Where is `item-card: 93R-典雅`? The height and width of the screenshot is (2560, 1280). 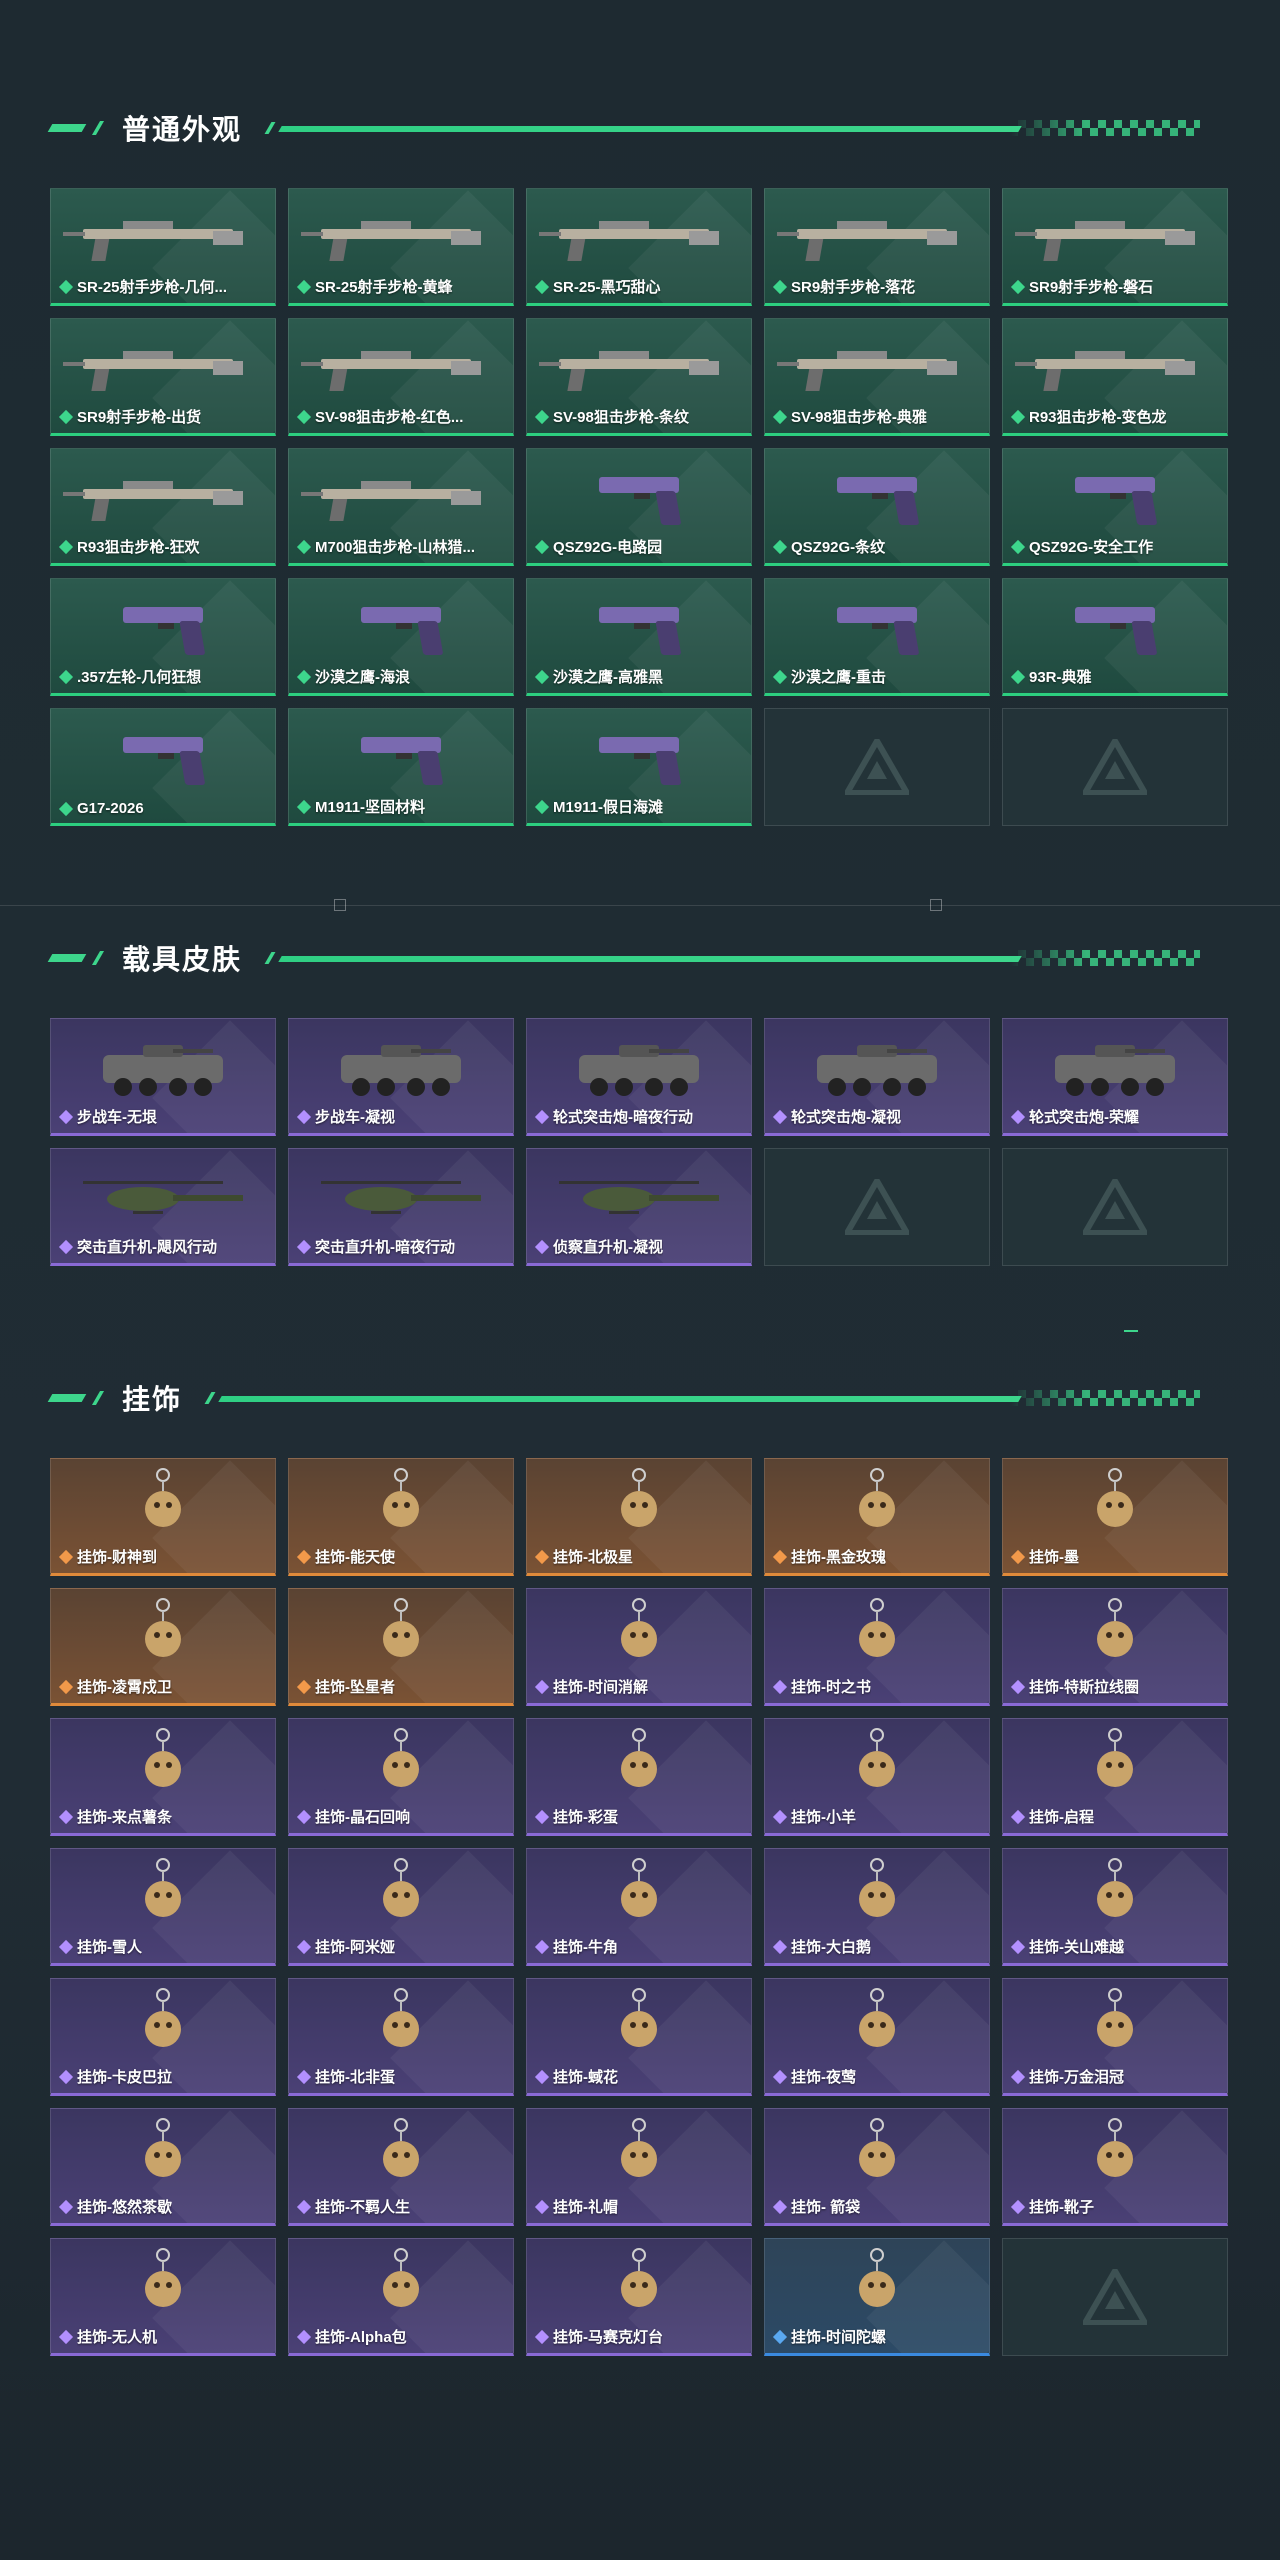 item-card: 93R-典雅 is located at coordinates (1115, 637).